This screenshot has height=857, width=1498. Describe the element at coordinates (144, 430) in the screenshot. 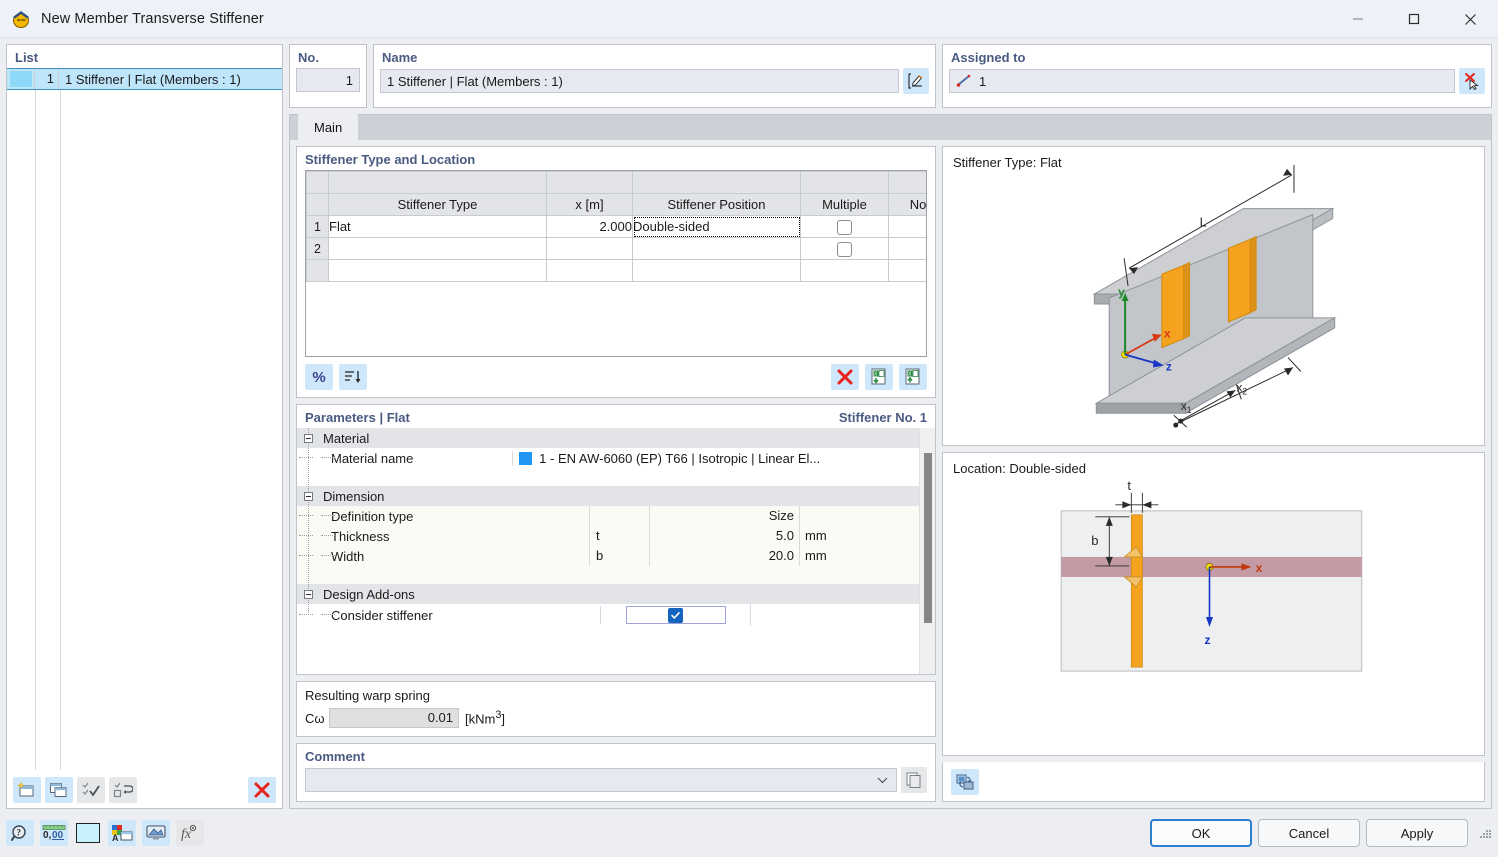

I see `list-column-dividers` at that location.